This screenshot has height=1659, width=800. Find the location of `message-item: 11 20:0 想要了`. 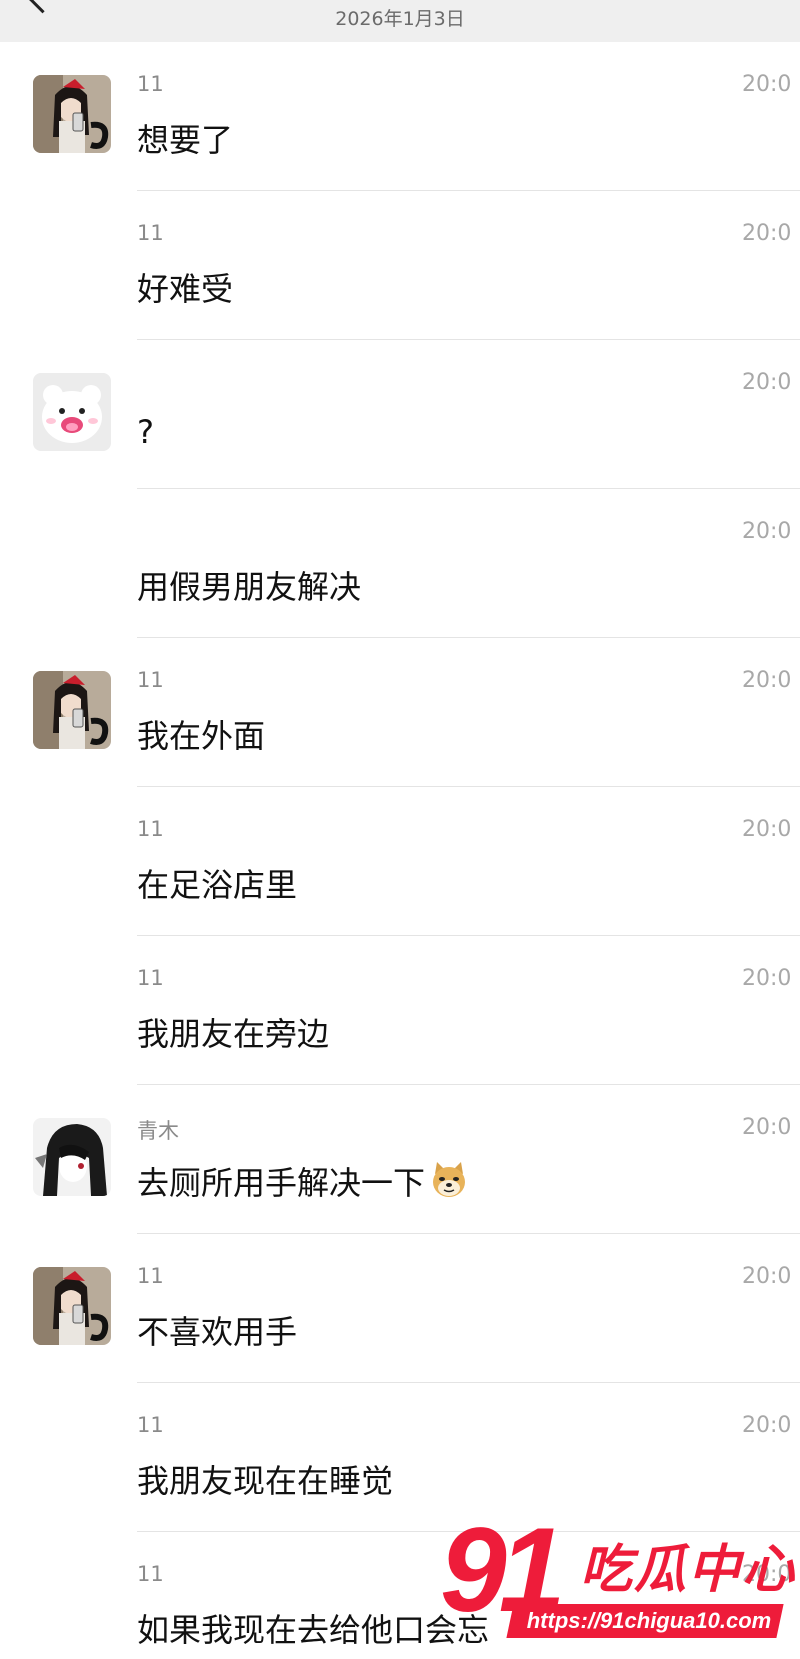

message-item: 11 20:0 想要了 is located at coordinates (400, 116).